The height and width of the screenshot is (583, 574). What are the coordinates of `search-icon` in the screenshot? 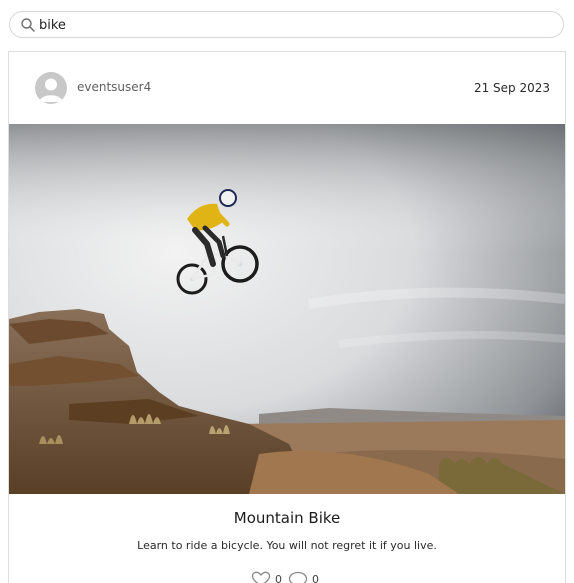 It's located at (28, 25).